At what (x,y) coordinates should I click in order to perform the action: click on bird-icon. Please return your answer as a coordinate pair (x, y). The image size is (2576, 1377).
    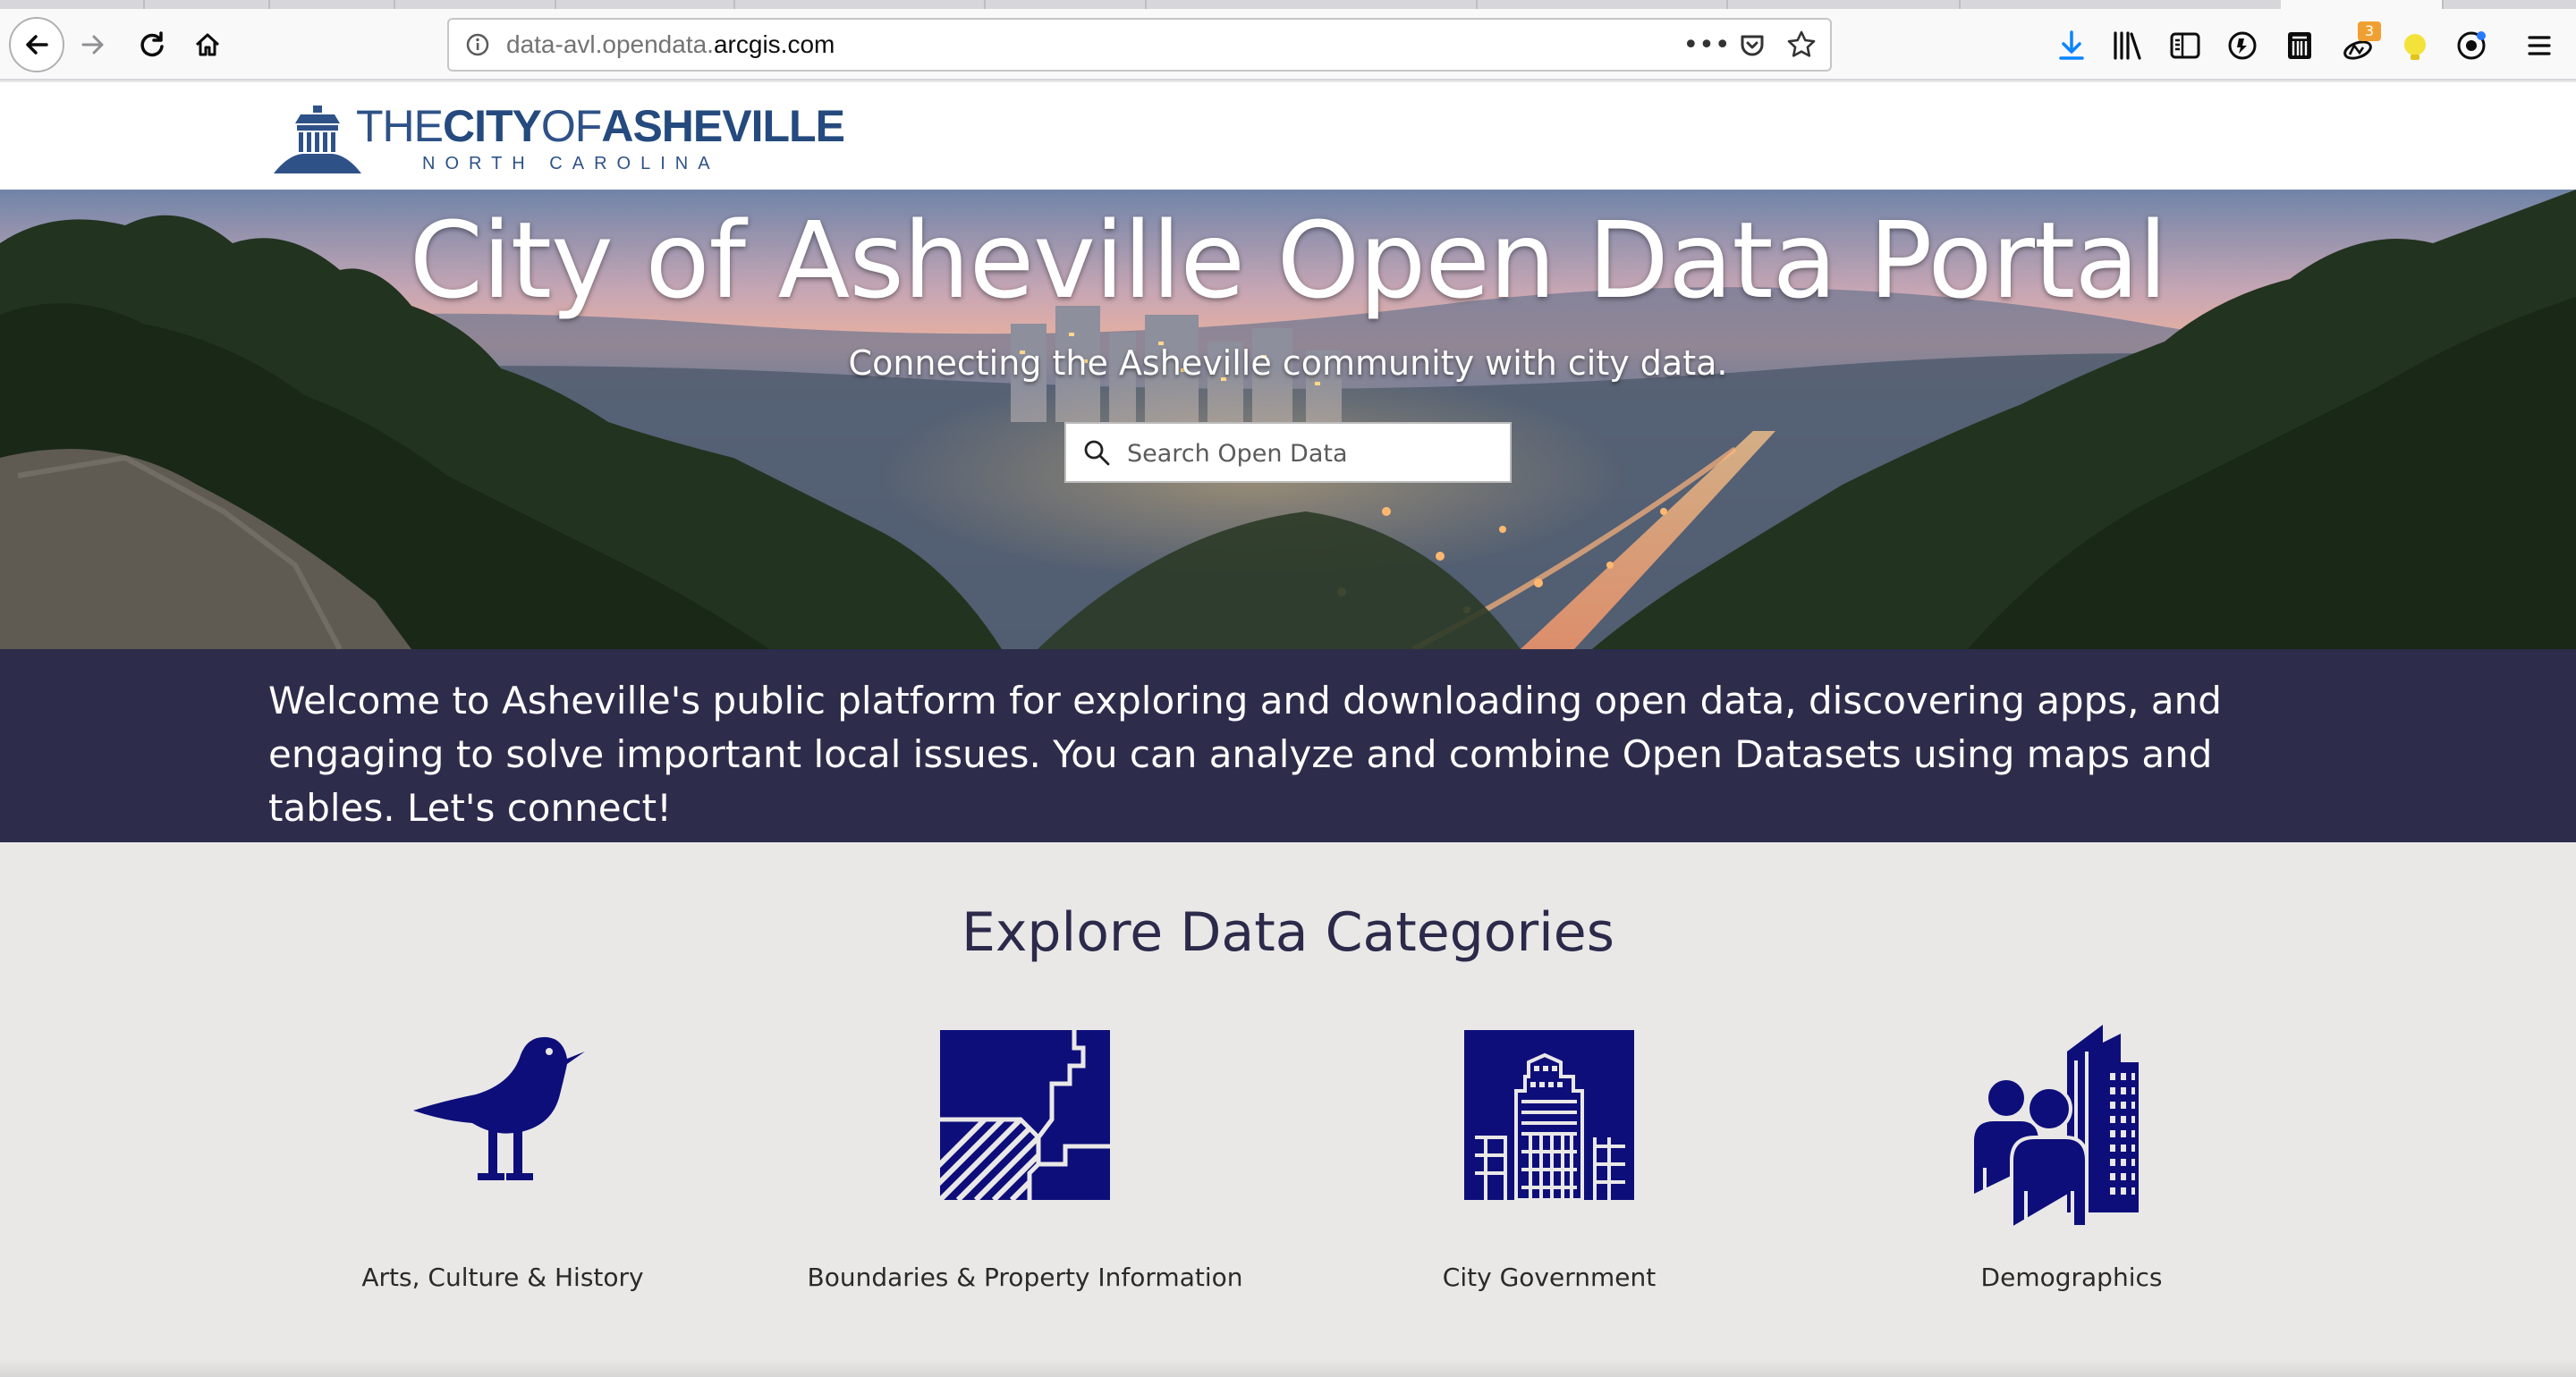
    Looking at the image, I should click on (499, 1108).